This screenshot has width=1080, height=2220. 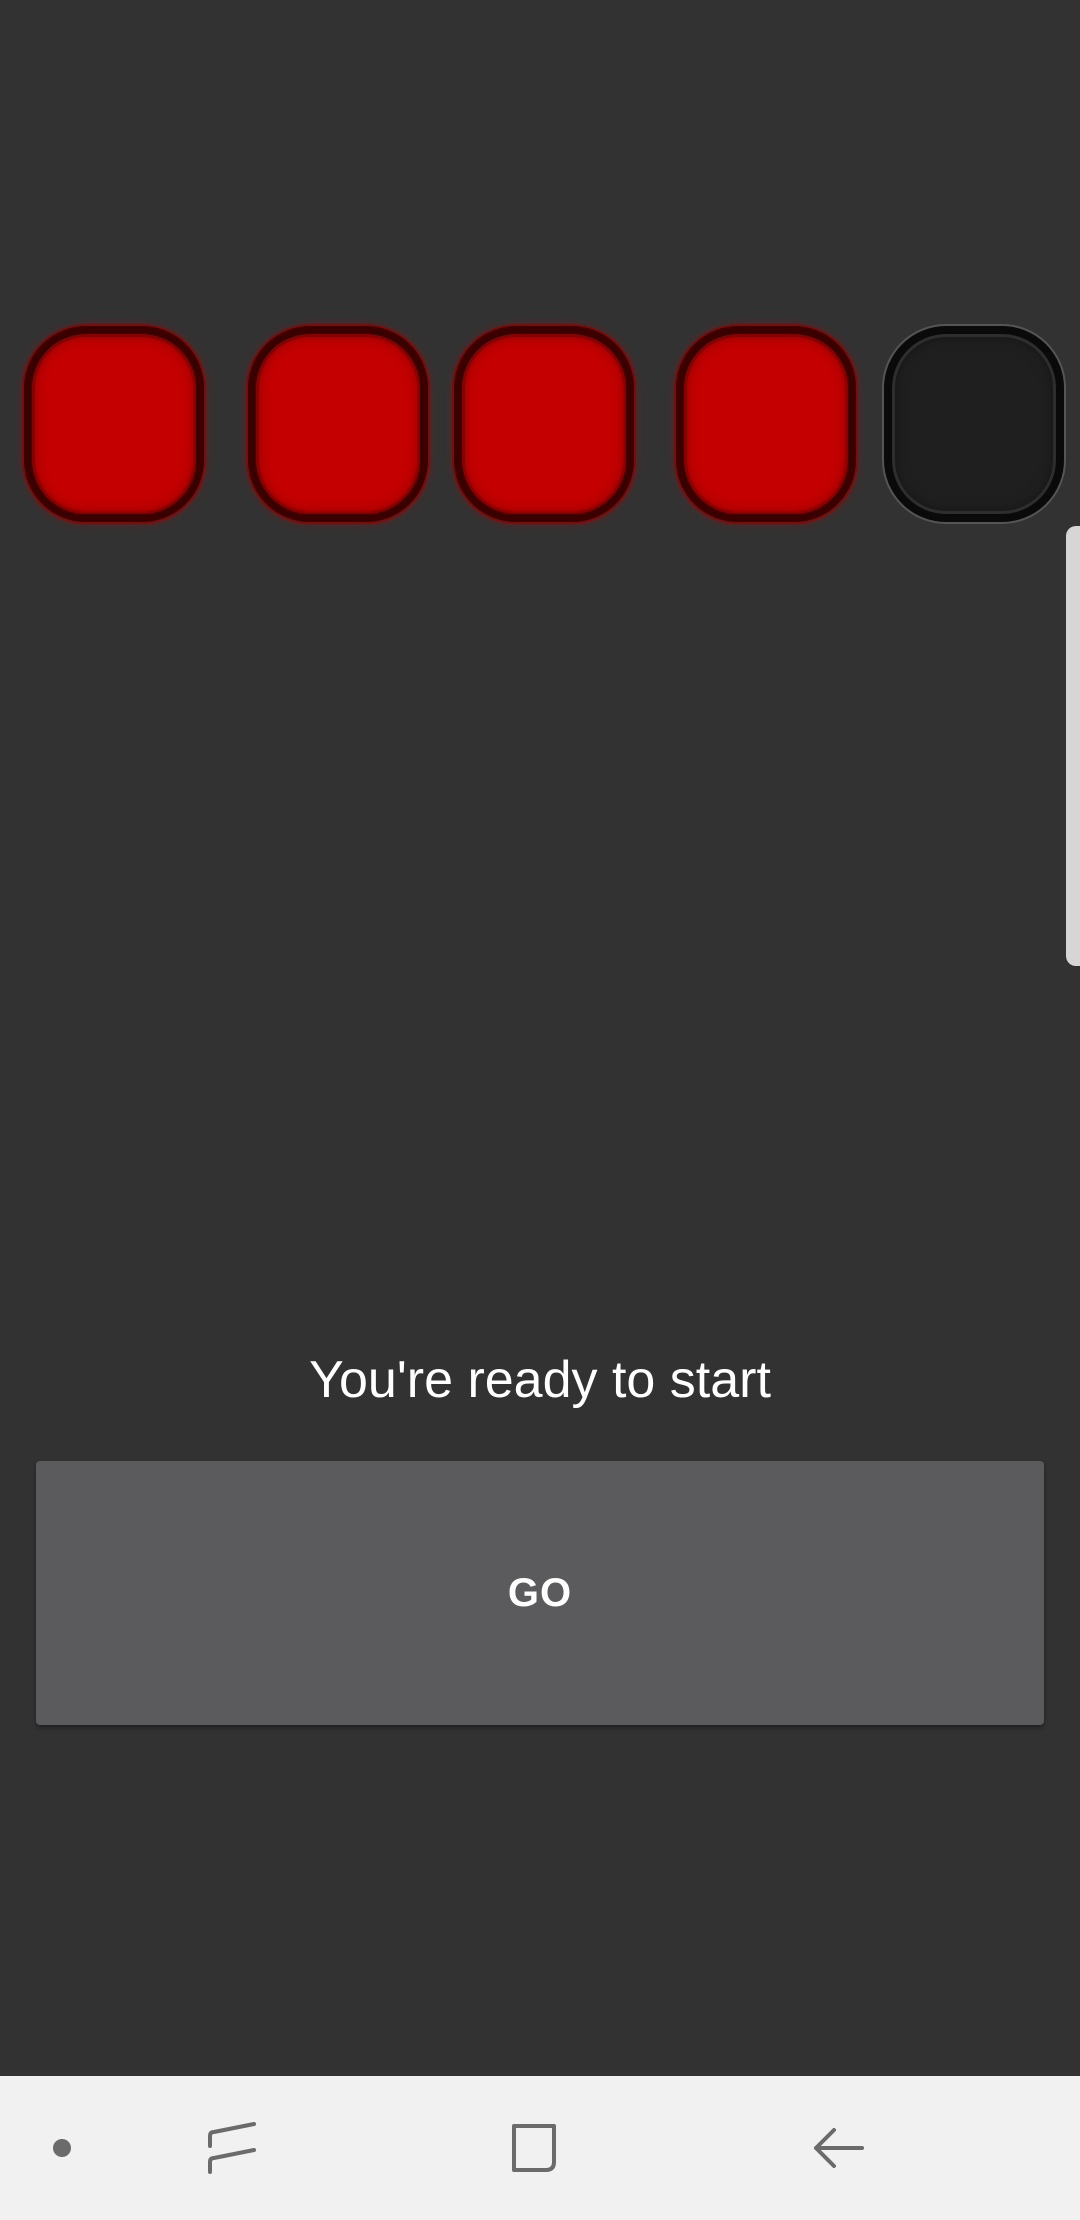 I want to click on back-icon, so click(x=839, y=2148).